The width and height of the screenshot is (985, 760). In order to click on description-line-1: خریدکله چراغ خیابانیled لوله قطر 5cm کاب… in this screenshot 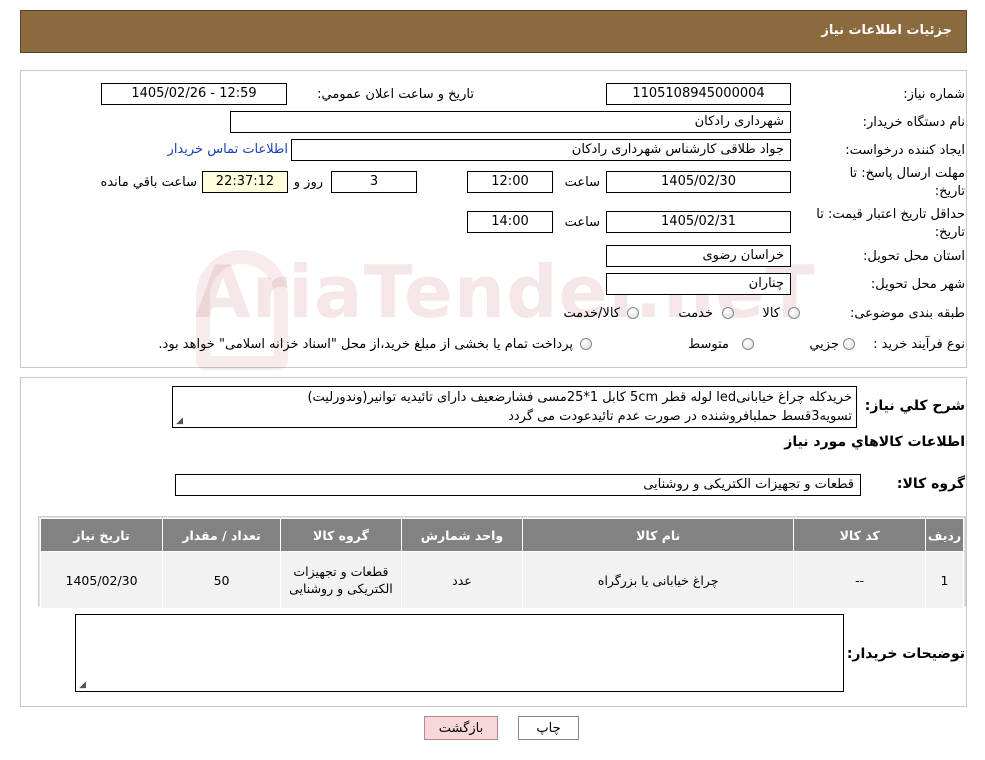, I will do `click(579, 397)`.